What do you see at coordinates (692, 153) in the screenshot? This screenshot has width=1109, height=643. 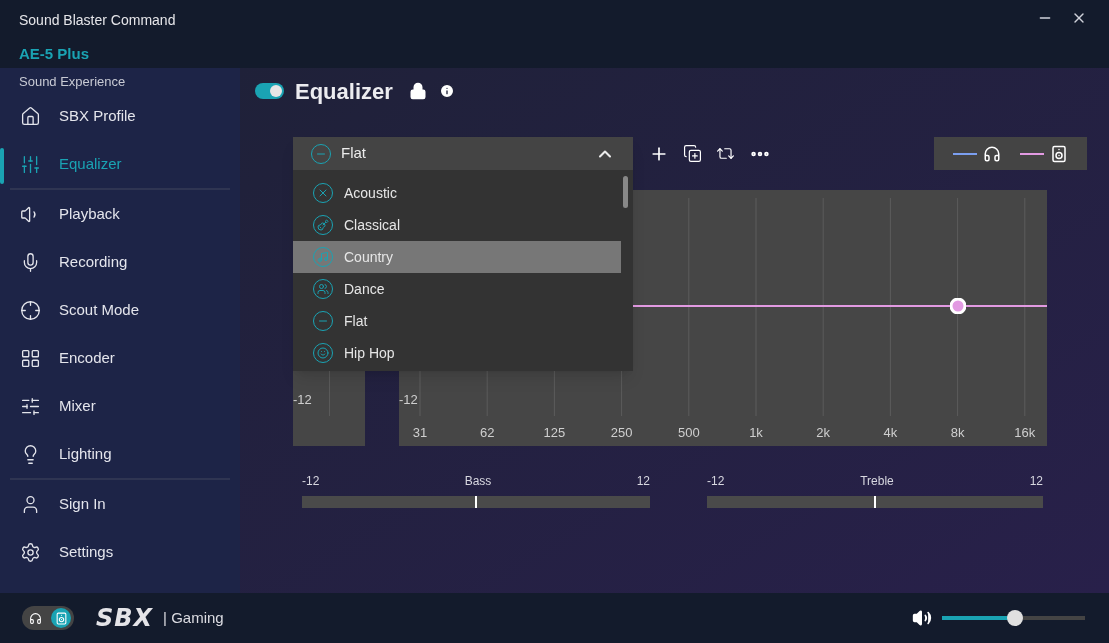 I see `duplicate-icon` at bounding box center [692, 153].